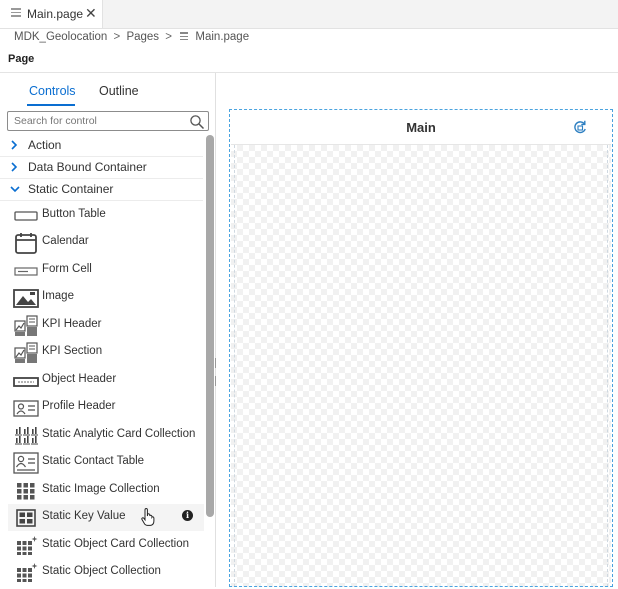  What do you see at coordinates (51, 105) in the screenshot?
I see `active-tab-indicator` at bounding box center [51, 105].